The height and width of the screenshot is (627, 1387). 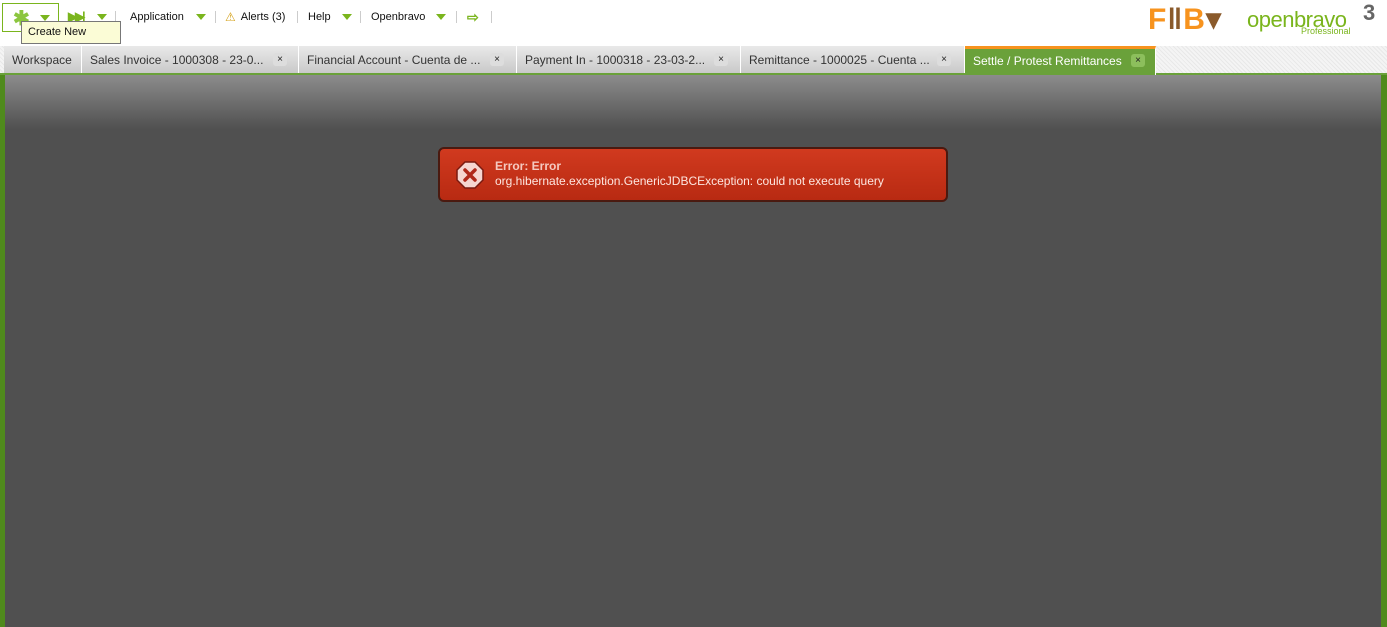 I want to click on logout-icon: ⇨, so click(x=473, y=16).